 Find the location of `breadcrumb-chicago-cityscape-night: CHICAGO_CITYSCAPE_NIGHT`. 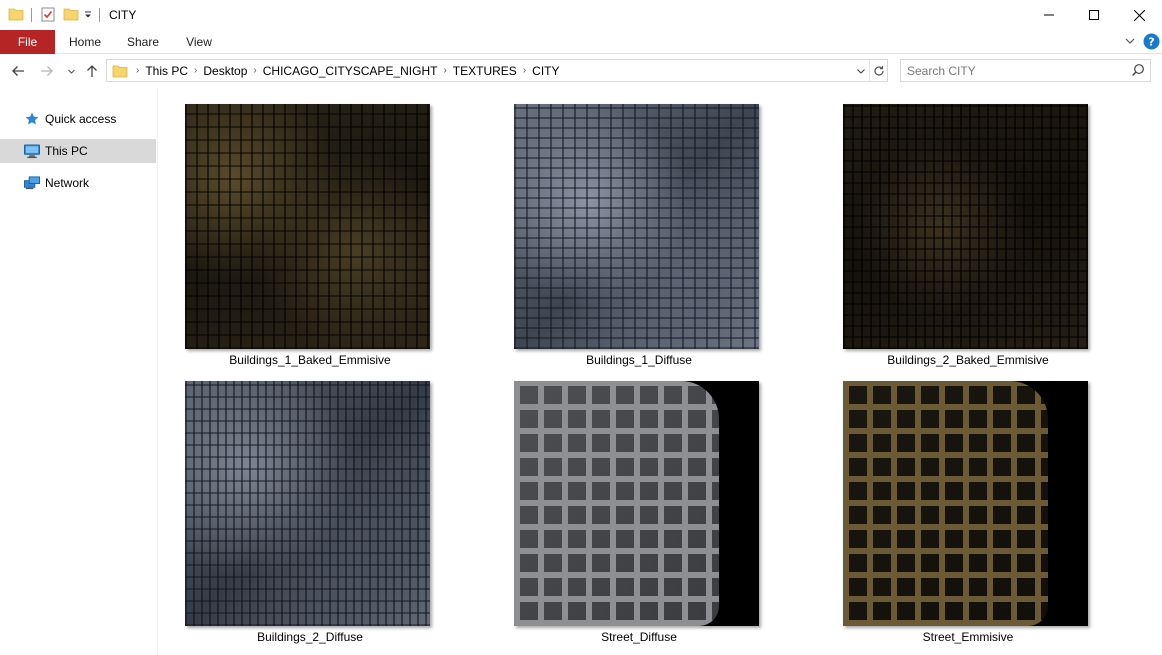

breadcrumb-chicago-cityscape-night: CHICAGO_CITYSCAPE_NIGHT is located at coordinates (350, 71).